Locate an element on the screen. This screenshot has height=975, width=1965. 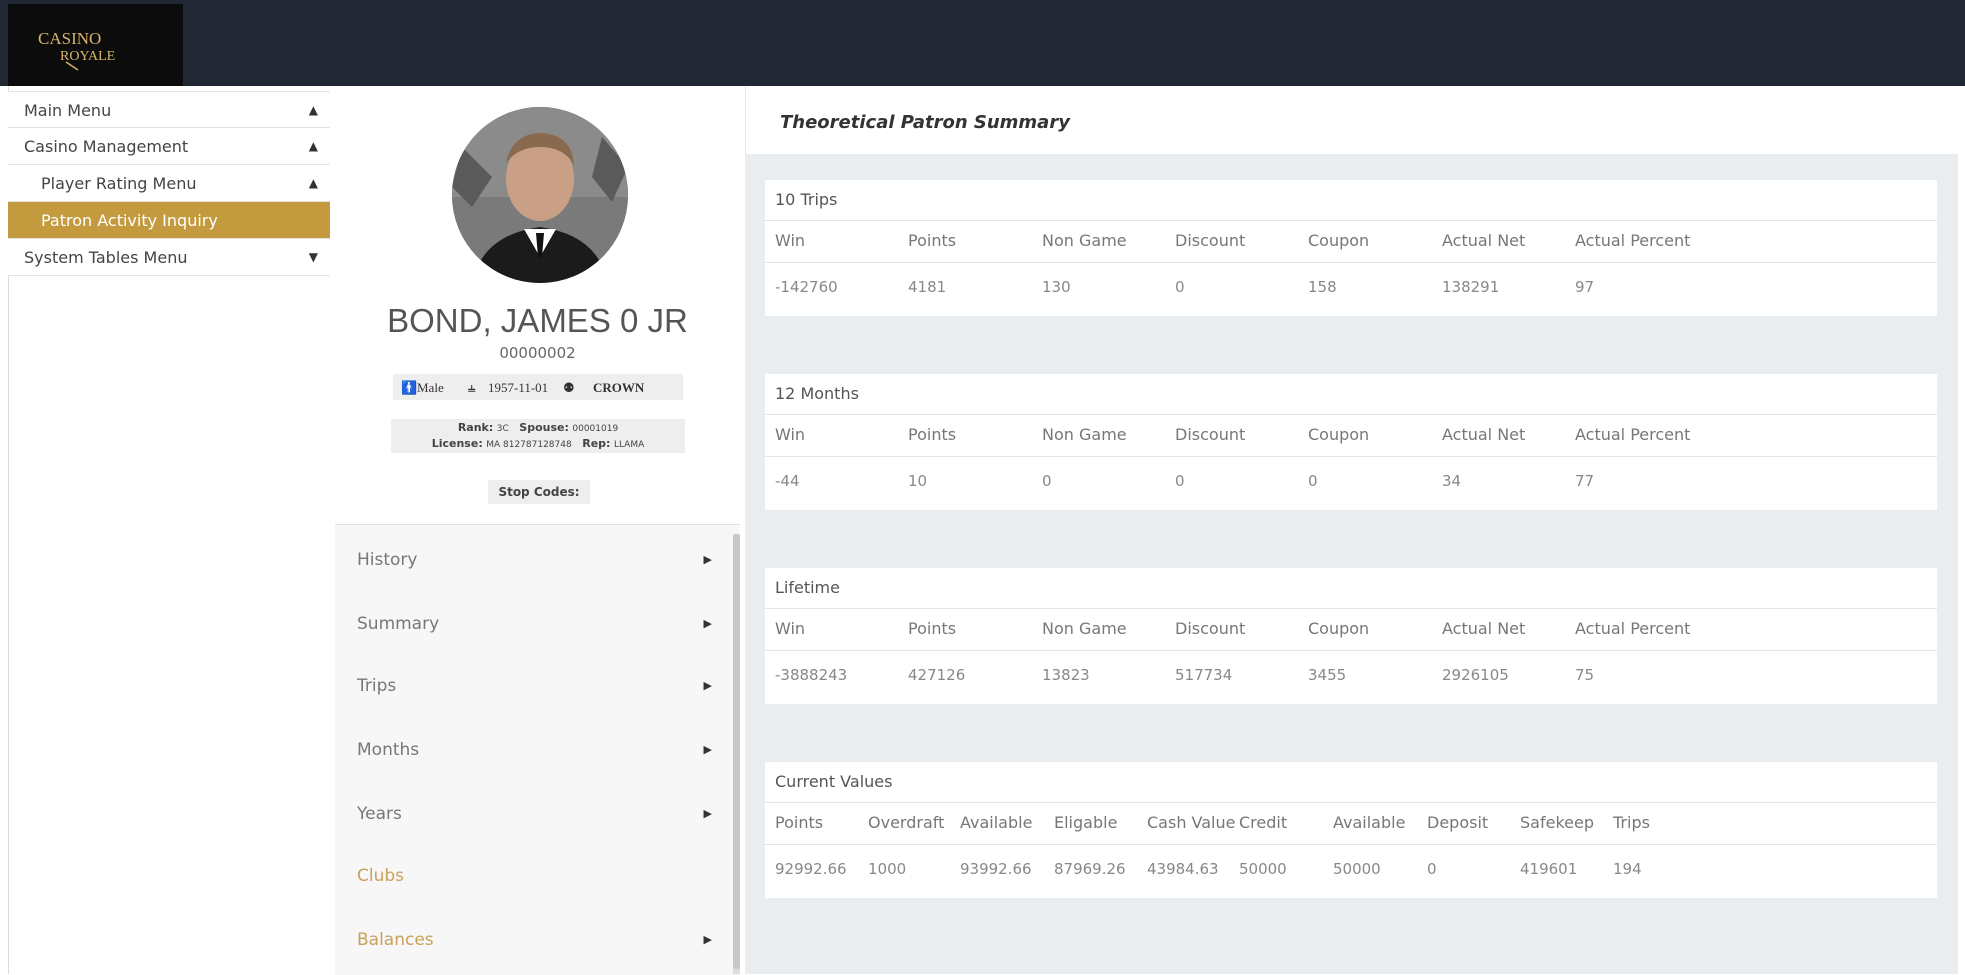
subnav-history: History ▶ is located at coordinates (537, 560).